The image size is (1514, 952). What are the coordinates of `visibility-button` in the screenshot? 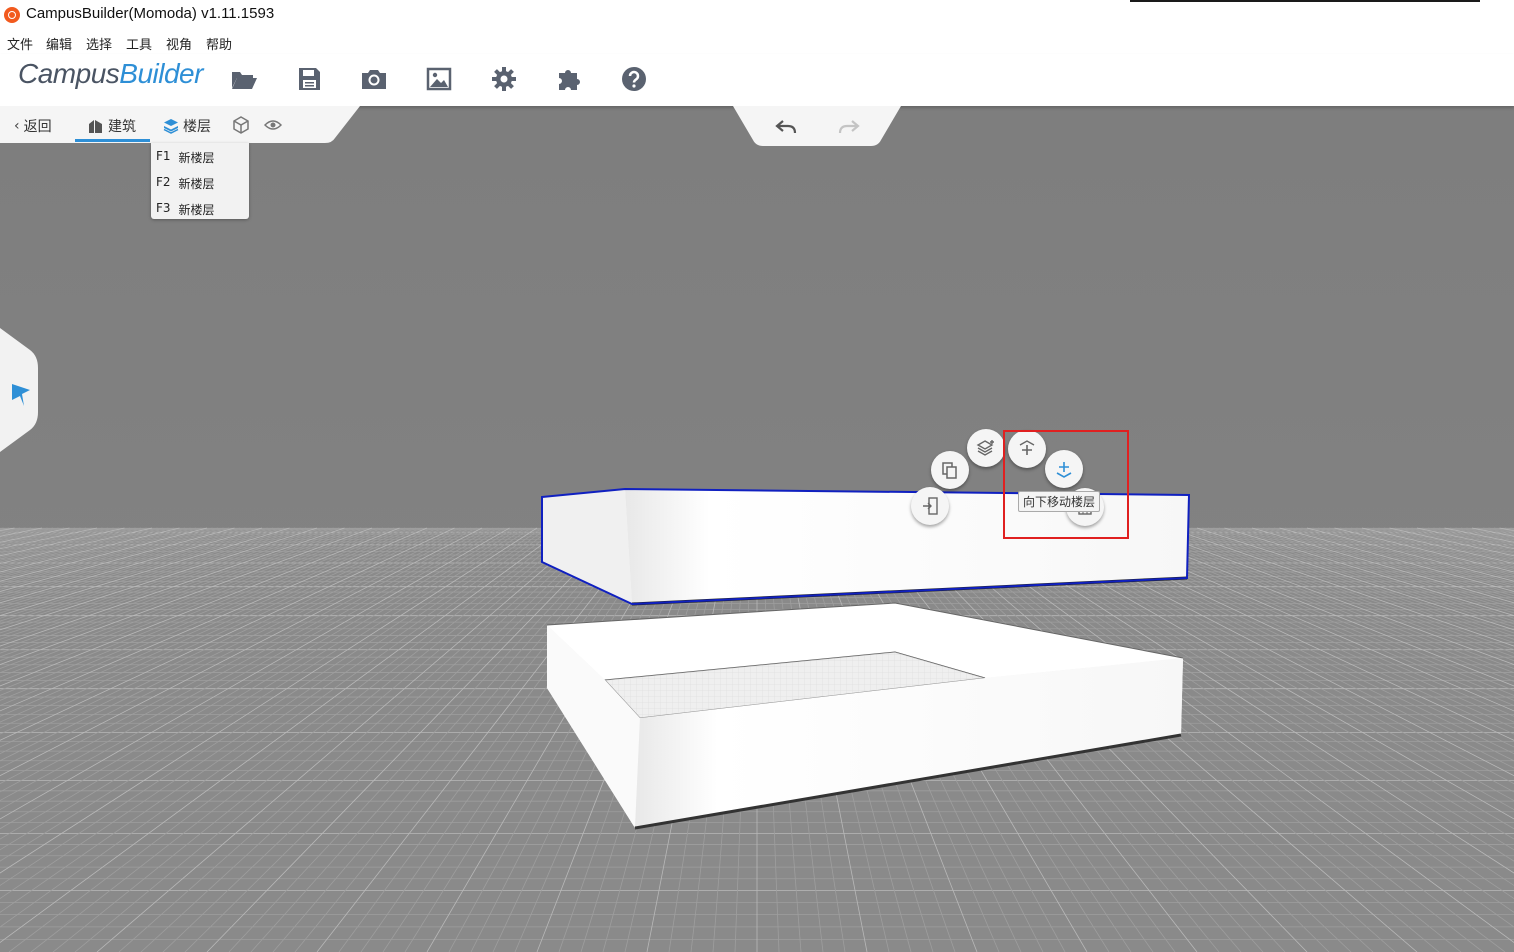 It's located at (273, 125).